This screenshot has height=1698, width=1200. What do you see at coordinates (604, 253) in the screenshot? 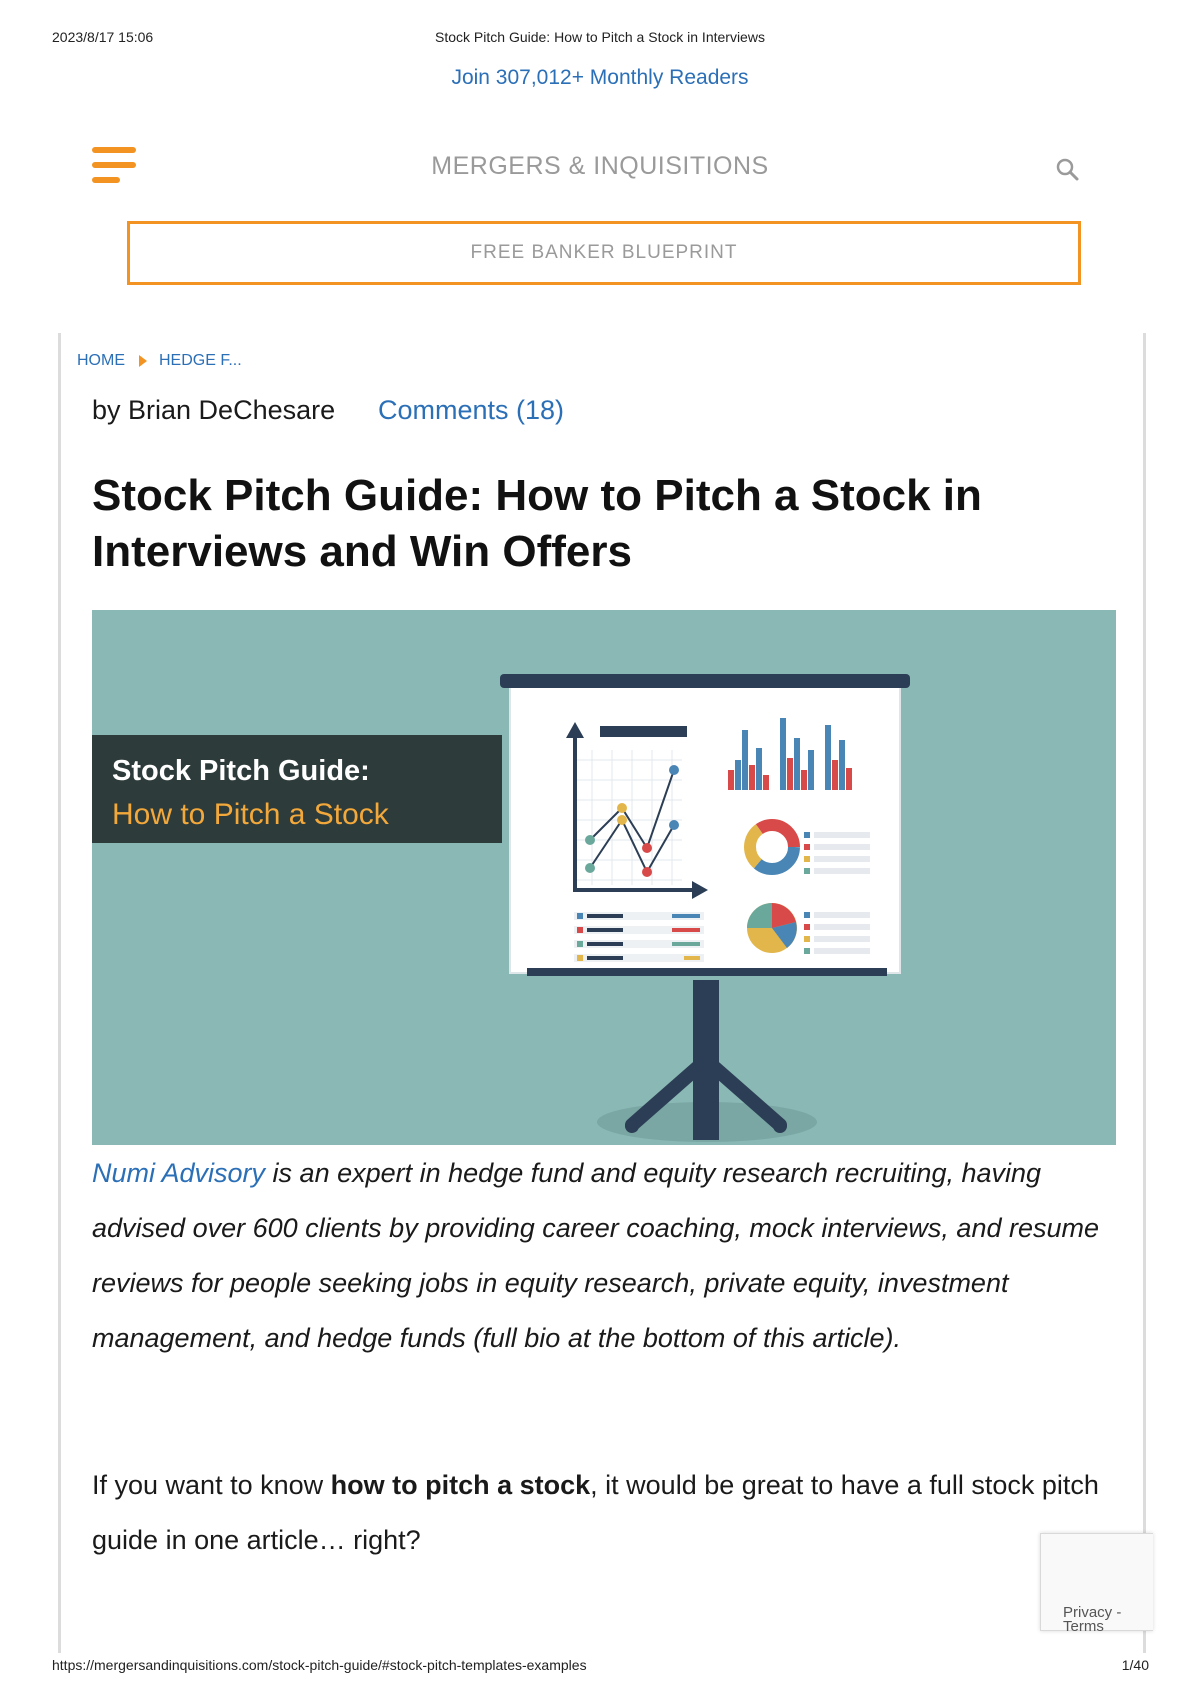
I see `free-banker-blueprint-button: FREE BANKER BLUEPRINT` at bounding box center [604, 253].